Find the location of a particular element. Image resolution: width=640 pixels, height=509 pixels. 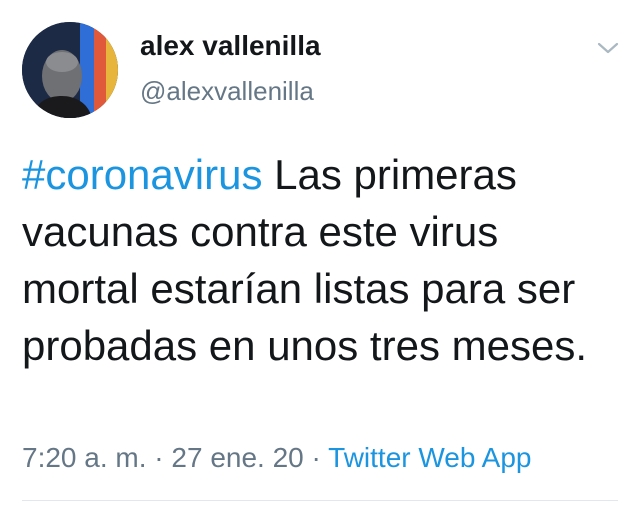

tweet-time: 7:20 a. m. is located at coordinates (84, 457).